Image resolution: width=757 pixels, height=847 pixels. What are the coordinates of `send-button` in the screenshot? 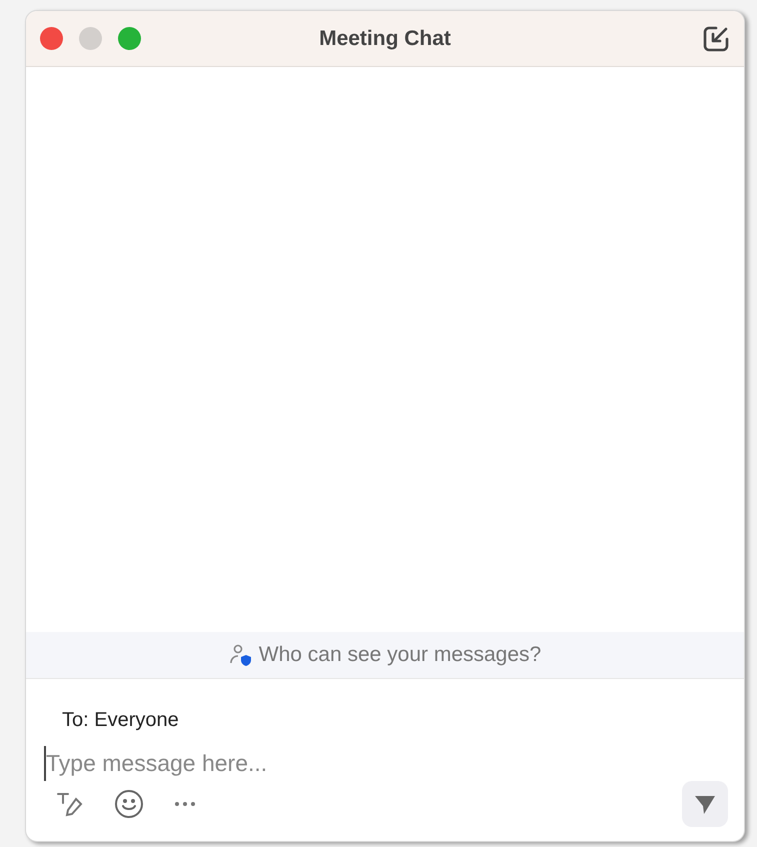 It's located at (705, 804).